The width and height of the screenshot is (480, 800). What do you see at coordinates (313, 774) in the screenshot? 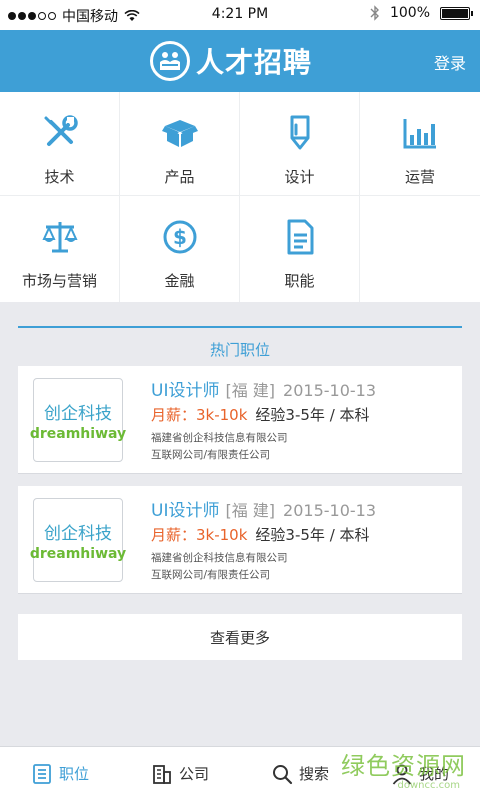
I see `tab-label: 搜索` at bounding box center [313, 774].